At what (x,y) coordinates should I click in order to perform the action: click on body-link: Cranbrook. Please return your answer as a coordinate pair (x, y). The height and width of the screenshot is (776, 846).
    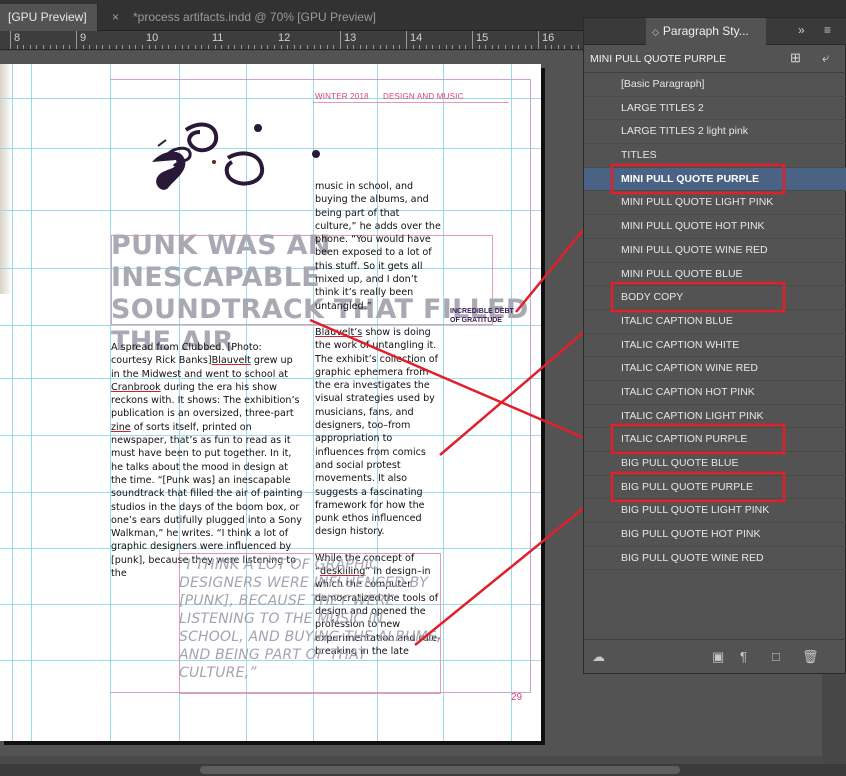
    Looking at the image, I should click on (136, 387).